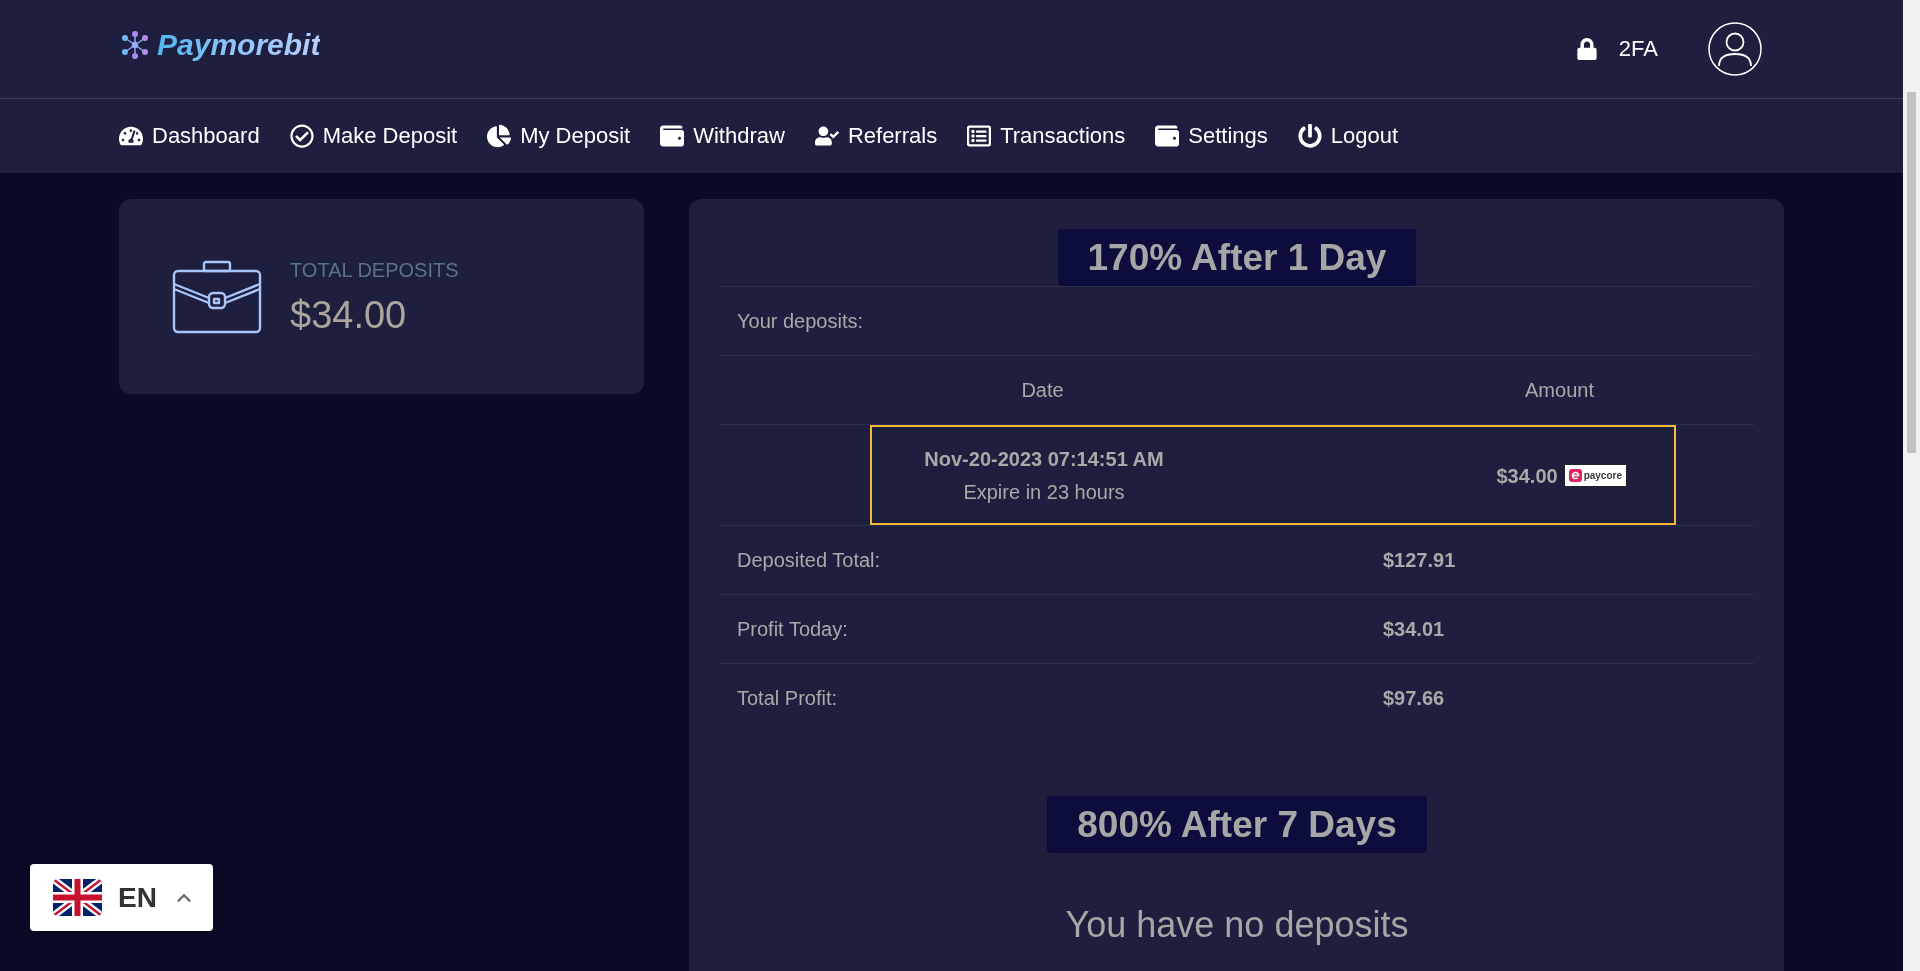 Image resolution: width=1920 pixels, height=971 pixels. What do you see at coordinates (1309, 136) in the screenshot?
I see `power-icon` at bounding box center [1309, 136].